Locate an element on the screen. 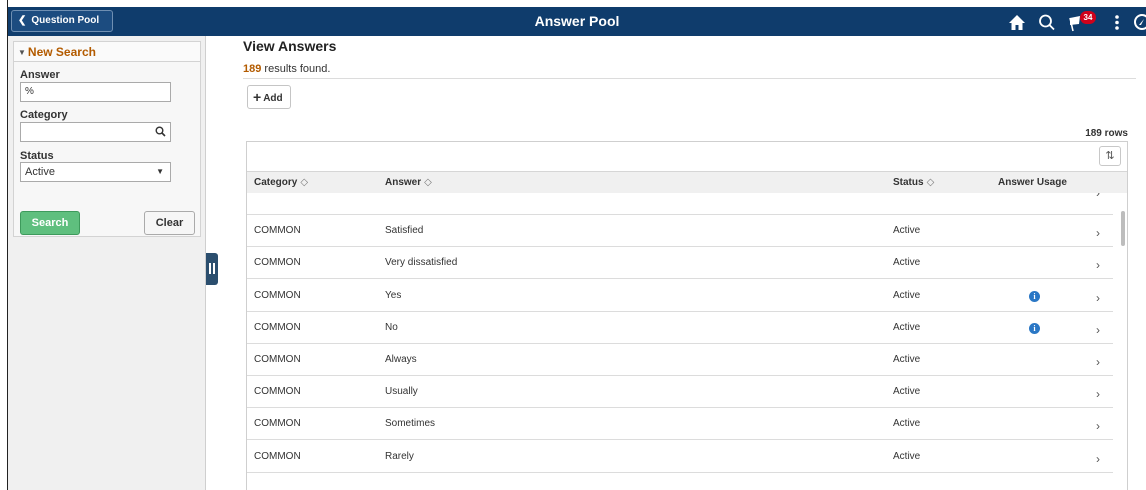 This screenshot has width=1146, height=490. status-select: Active ▼ is located at coordinates (95, 172).